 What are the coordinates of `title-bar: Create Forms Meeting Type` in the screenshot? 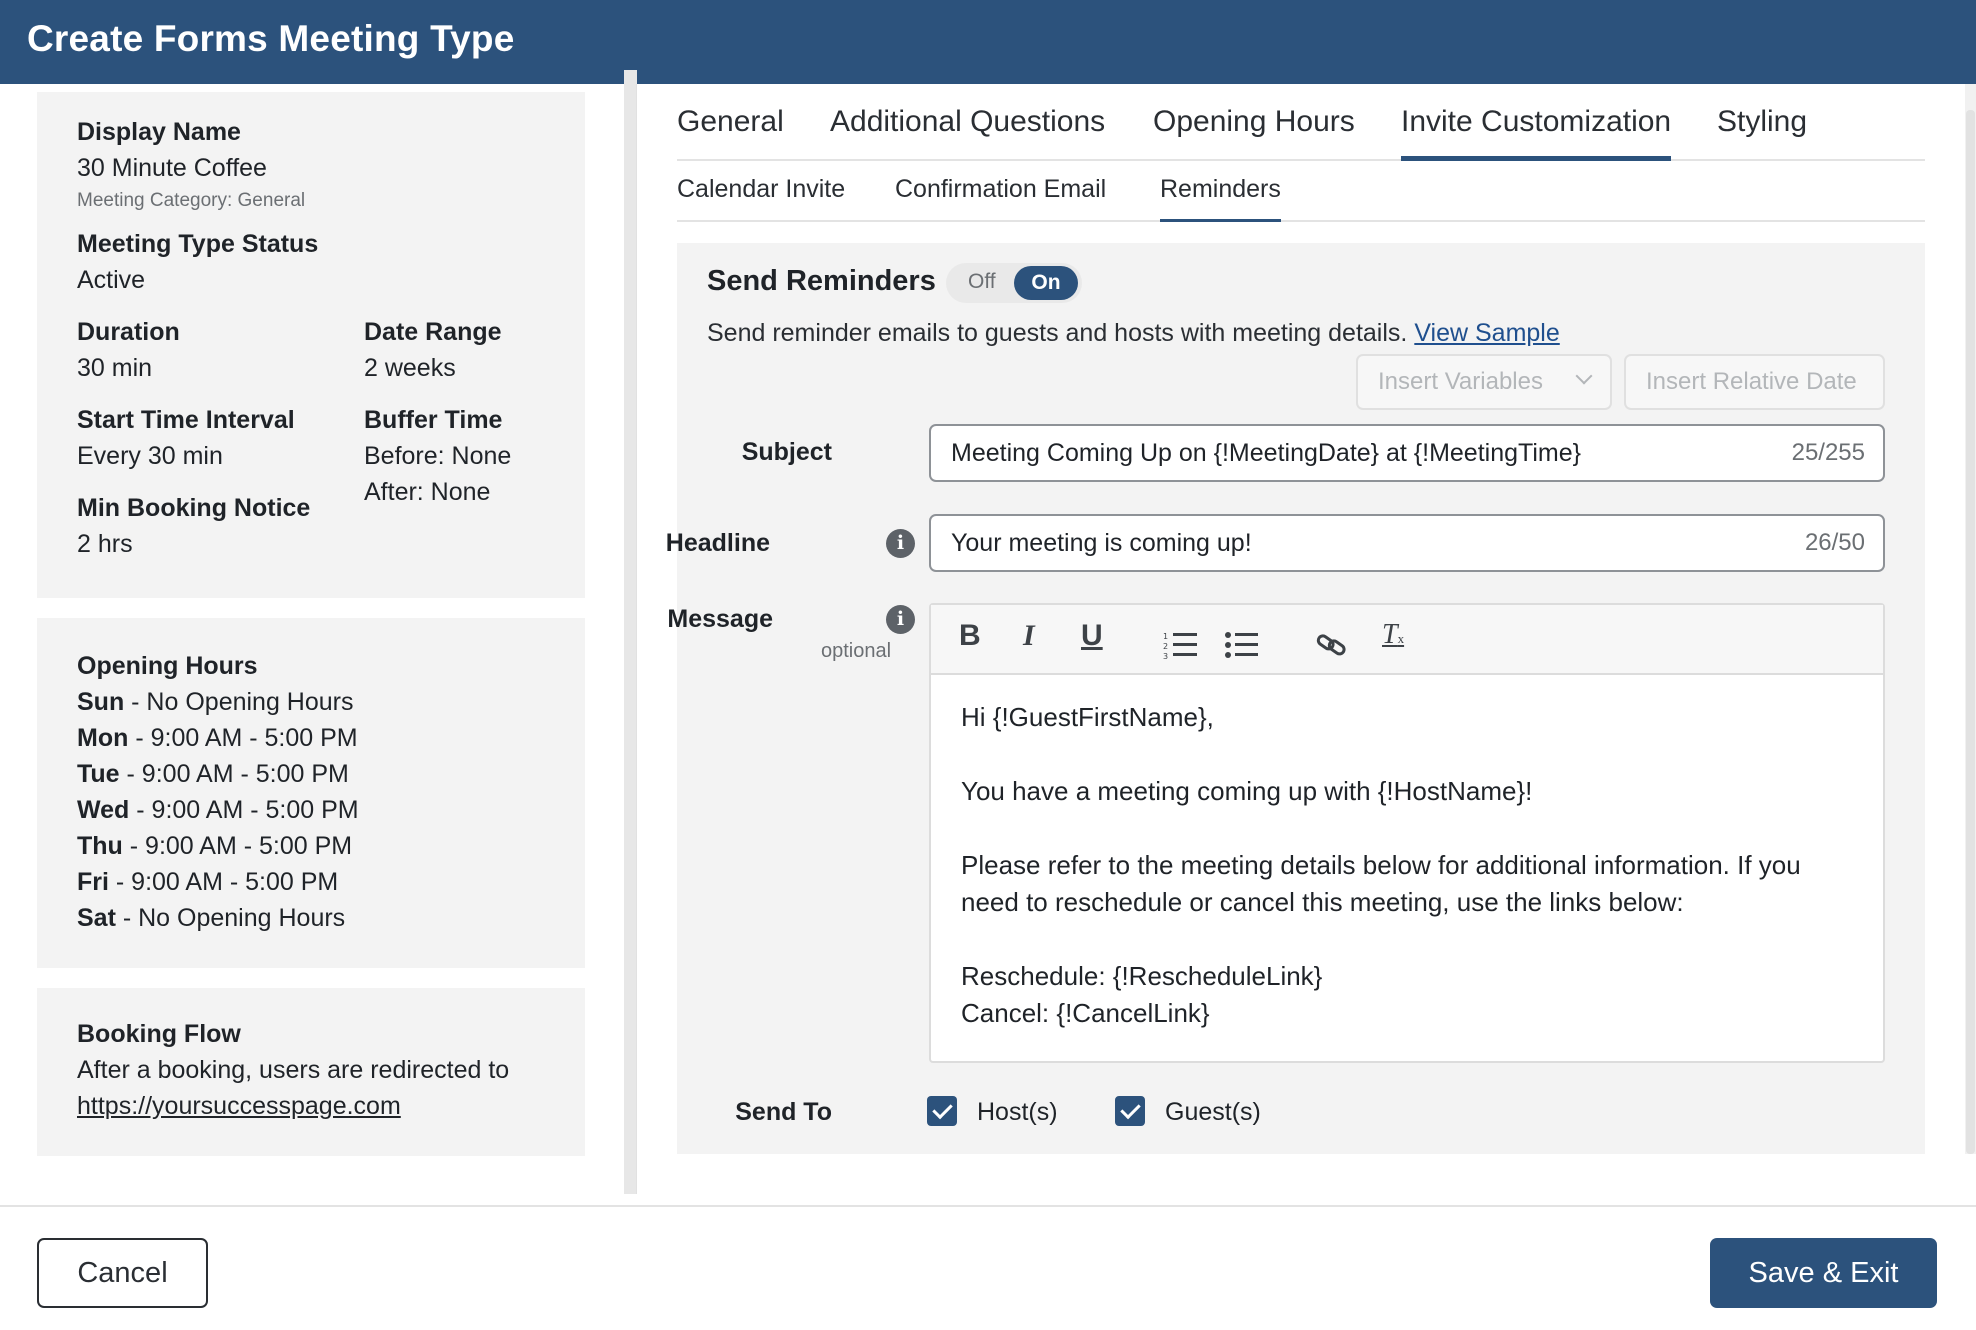 It's located at (988, 42).